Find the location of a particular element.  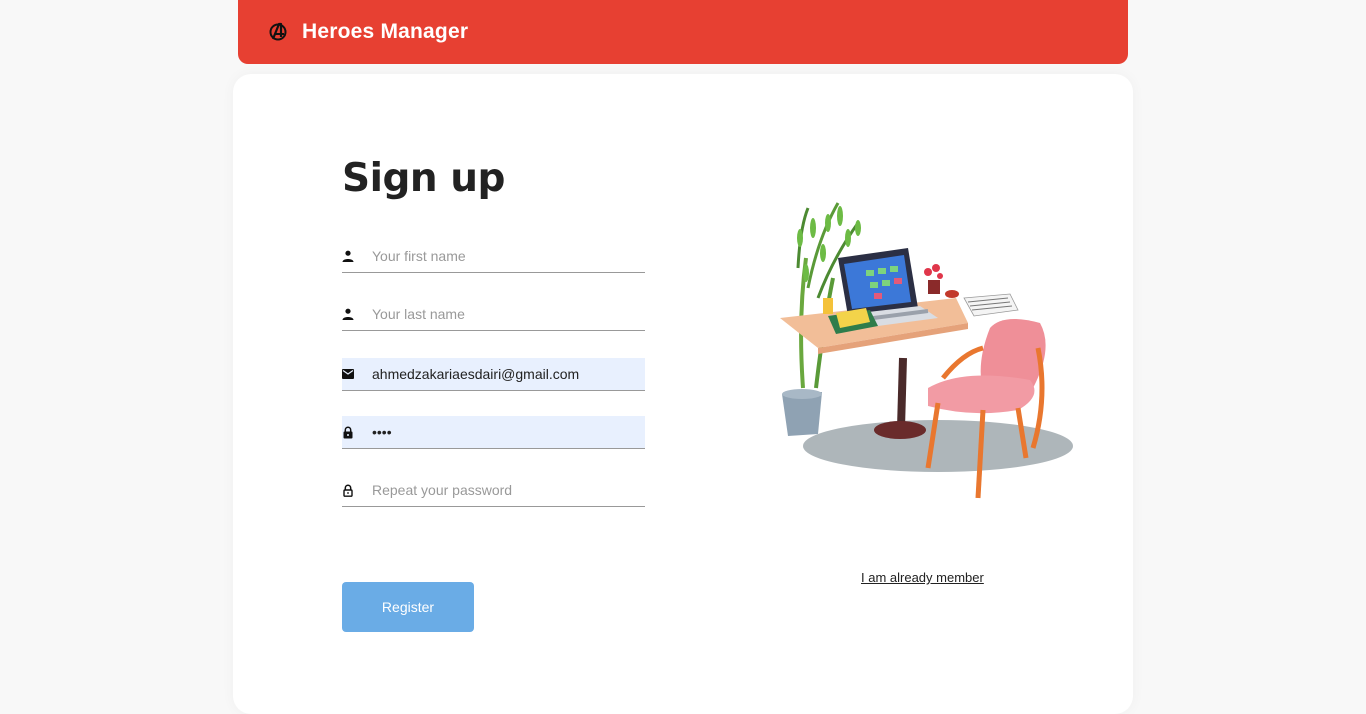

email-field is located at coordinates (493, 374).